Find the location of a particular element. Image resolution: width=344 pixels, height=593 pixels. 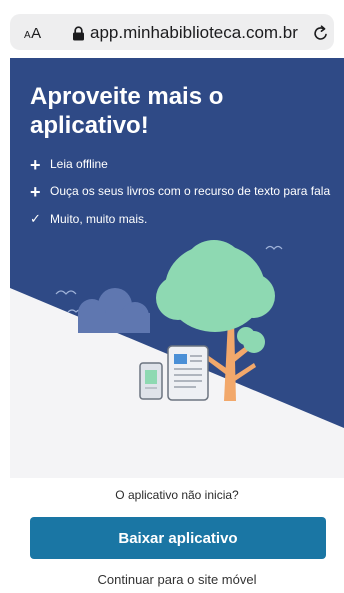

continue-to-mobile-site-link: Continuar para o site móvel is located at coordinates (172, 579).